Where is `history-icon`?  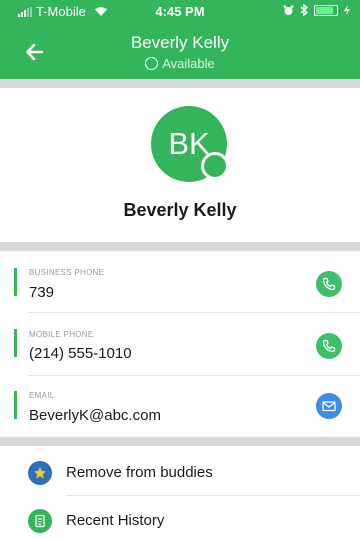 history-icon is located at coordinates (40, 521).